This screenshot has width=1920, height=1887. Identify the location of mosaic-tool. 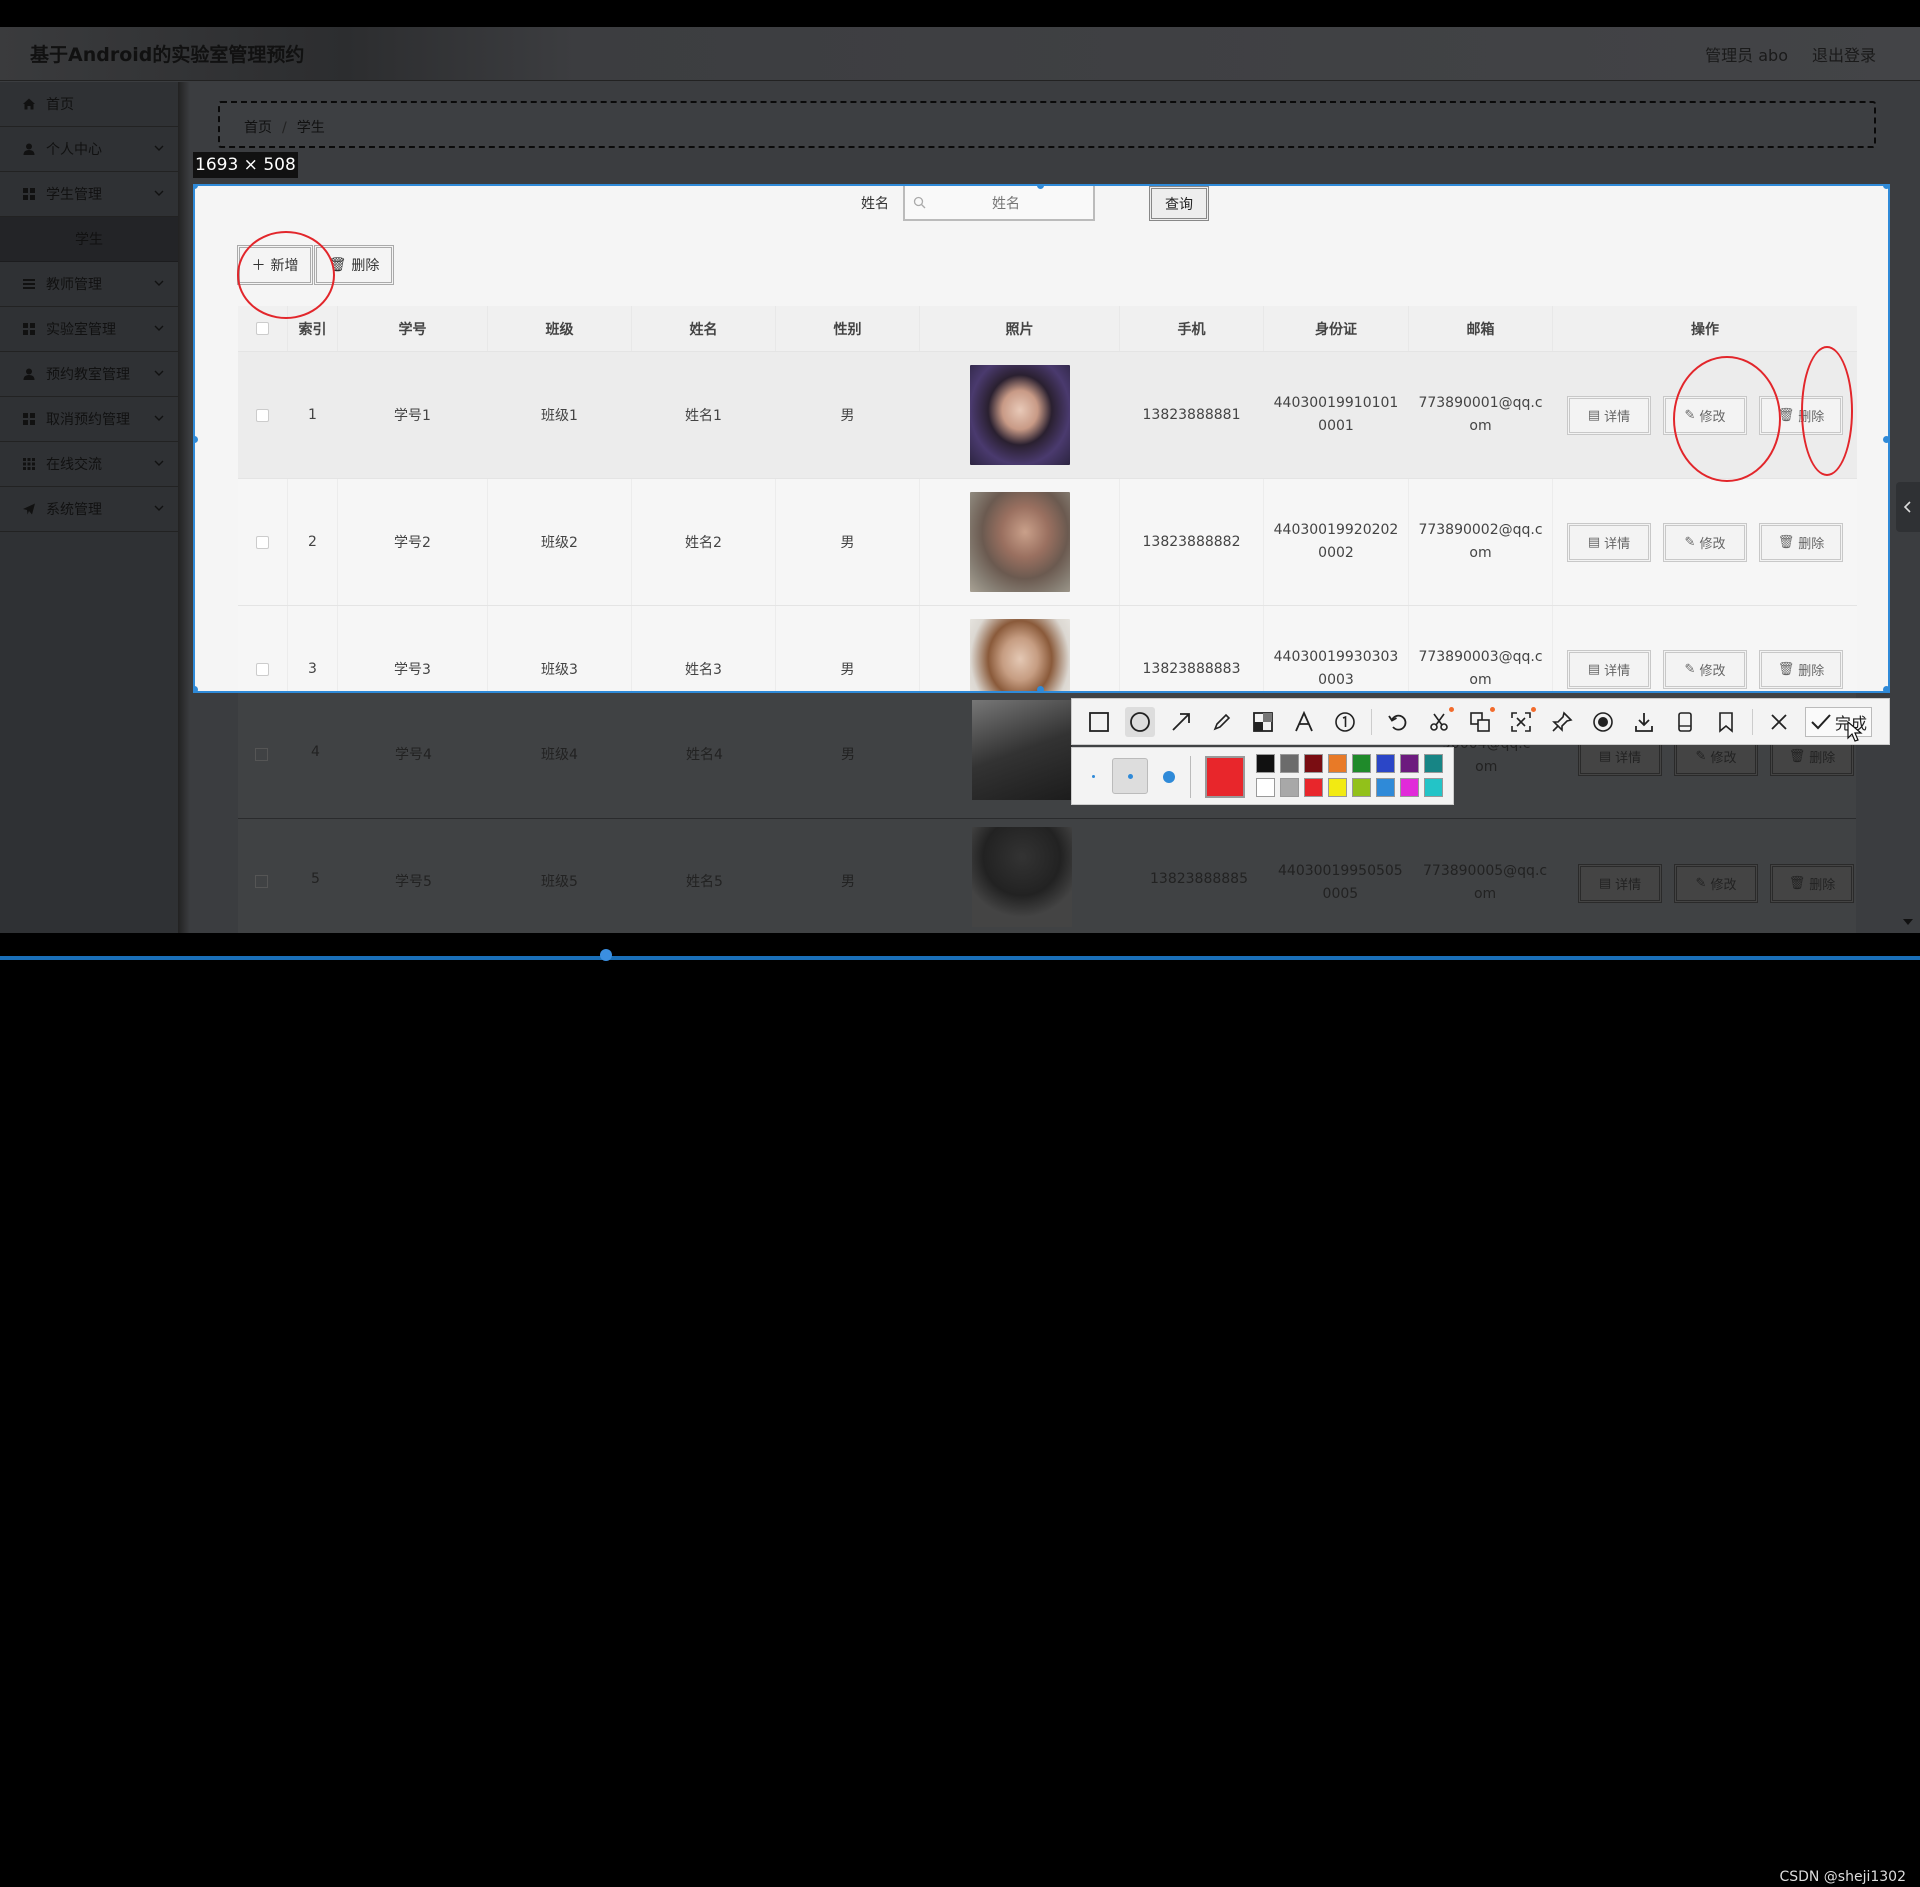
(1263, 722).